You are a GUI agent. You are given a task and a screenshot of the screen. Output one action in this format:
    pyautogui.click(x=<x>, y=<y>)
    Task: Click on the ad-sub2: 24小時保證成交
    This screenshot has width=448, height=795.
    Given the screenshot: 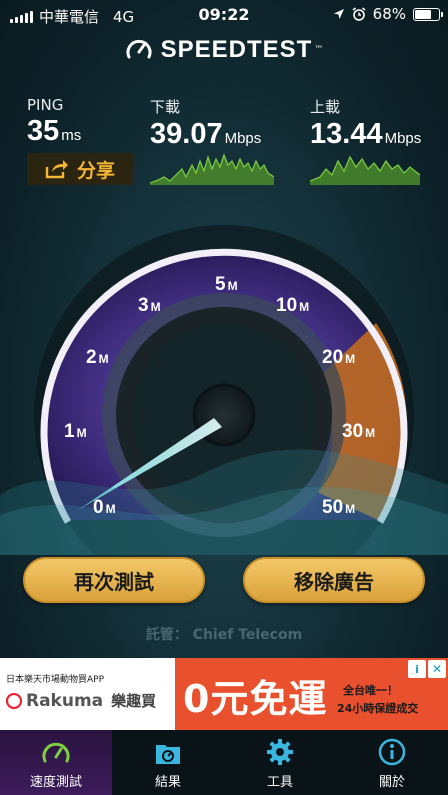 What is the action you would take?
    pyautogui.click(x=378, y=708)
    